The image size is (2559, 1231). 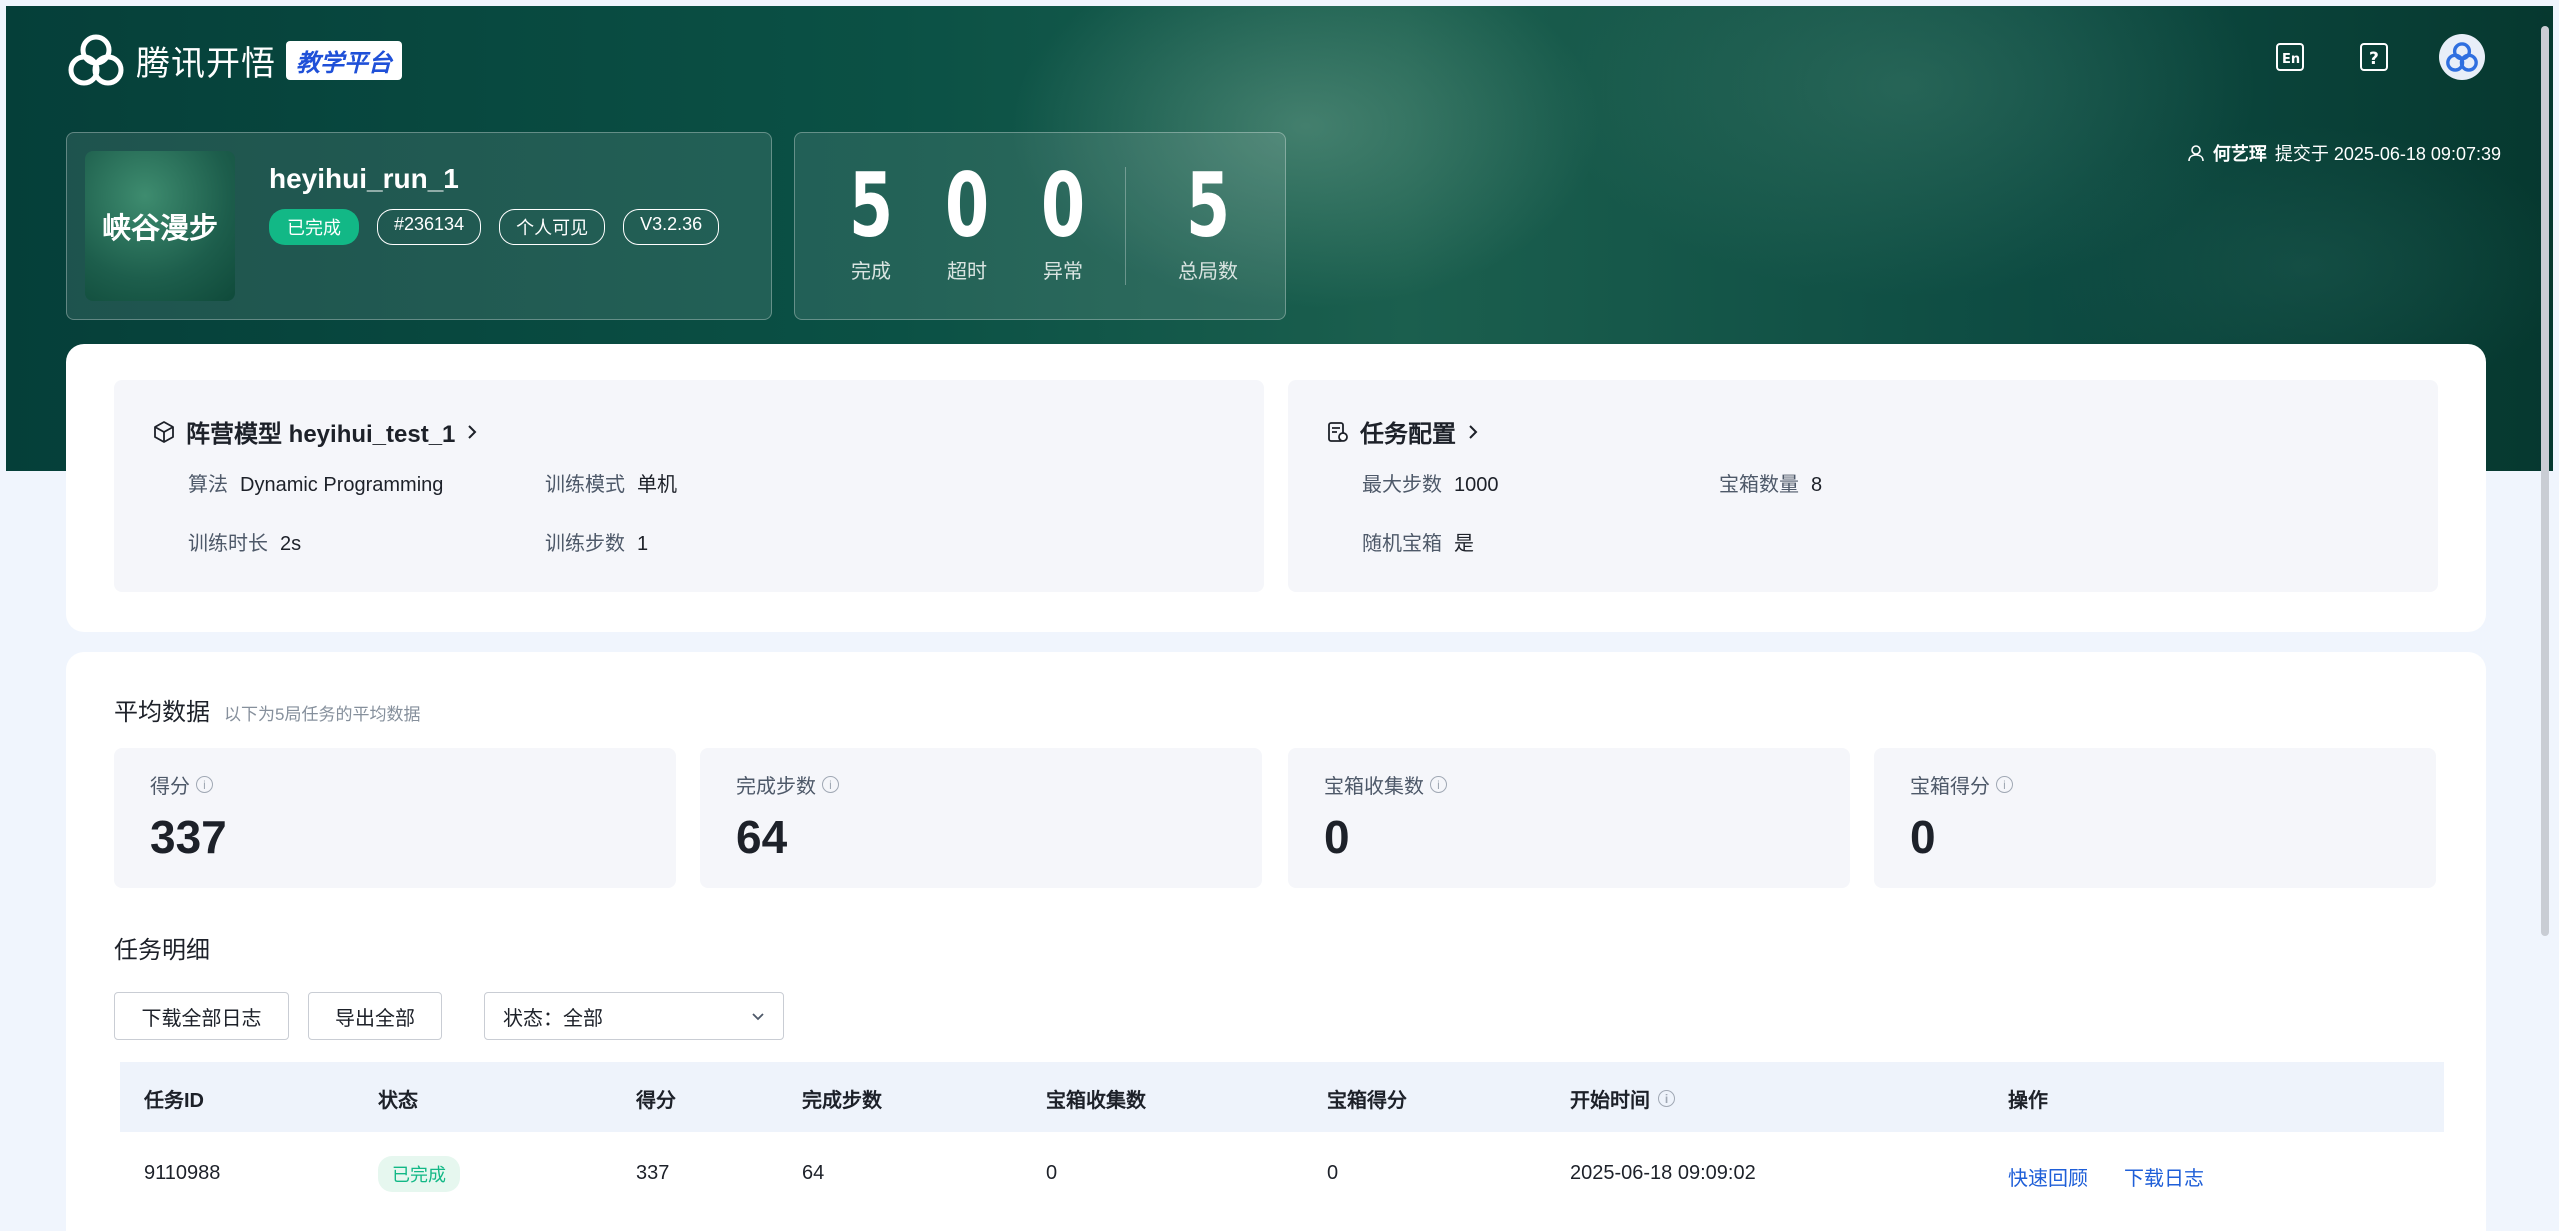 I want to click on task-config-card: 任务配置 最大步数 1000 宝箱数量 8 随机宝箱是, so click(x=1863, y=486).